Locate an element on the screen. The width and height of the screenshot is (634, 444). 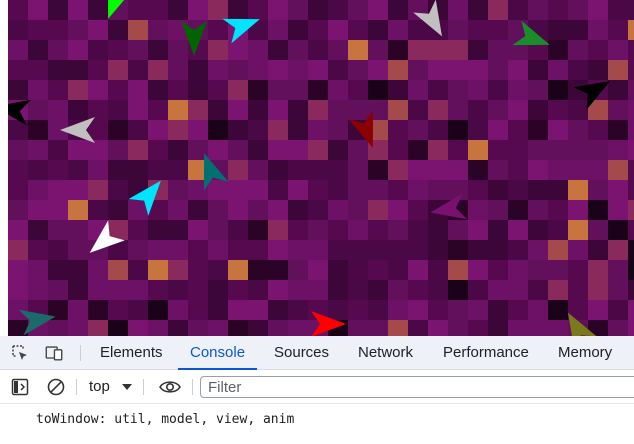
tab-elements: Elements is located at coordinates (131, 352).